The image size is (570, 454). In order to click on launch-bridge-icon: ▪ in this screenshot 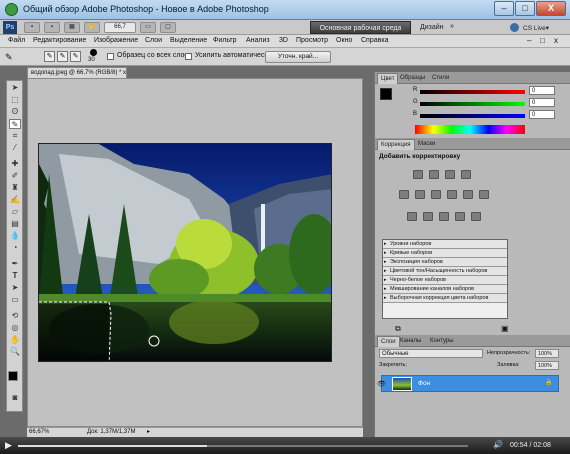, I will do `click(32, 27)`.